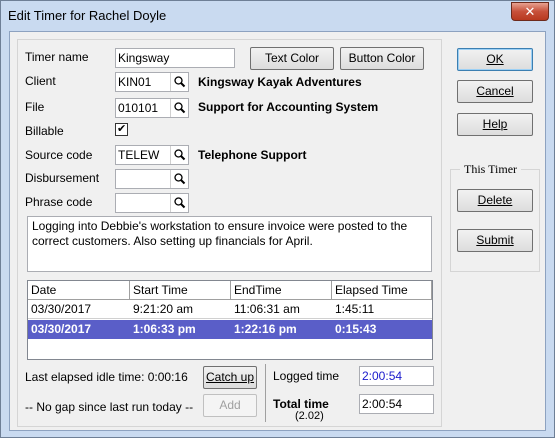  I want to click on cell-elapsed-time: 0:15:43, so click(356, 329).